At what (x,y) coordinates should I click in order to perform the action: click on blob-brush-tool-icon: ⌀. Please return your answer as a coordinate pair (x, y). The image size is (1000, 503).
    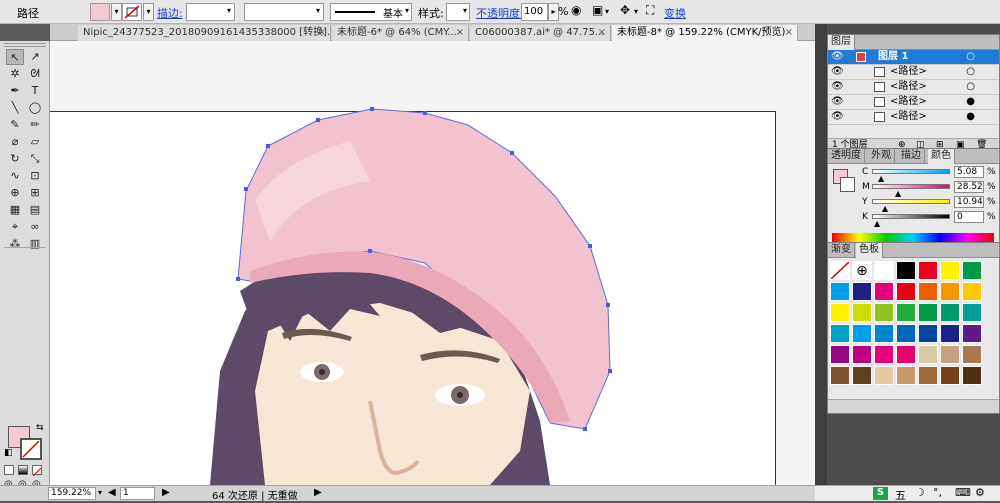
    Looking at the image, I should click on (15, 142).